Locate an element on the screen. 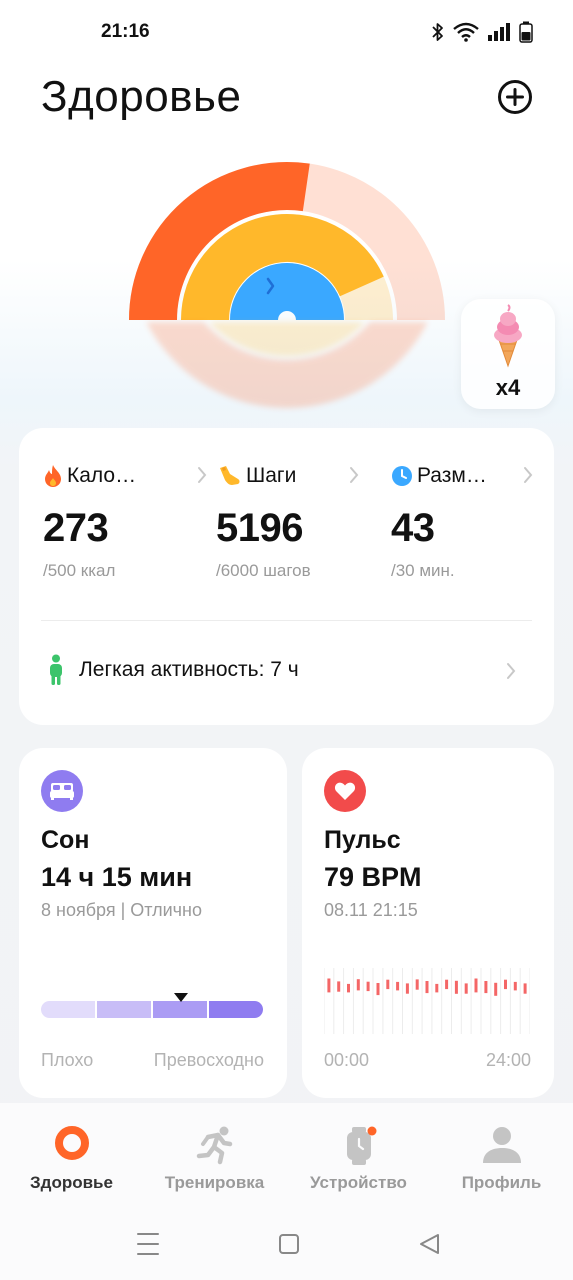 The height and width of the screenshot is (1280, 573). status-icons is located at coordinates (482, 32).